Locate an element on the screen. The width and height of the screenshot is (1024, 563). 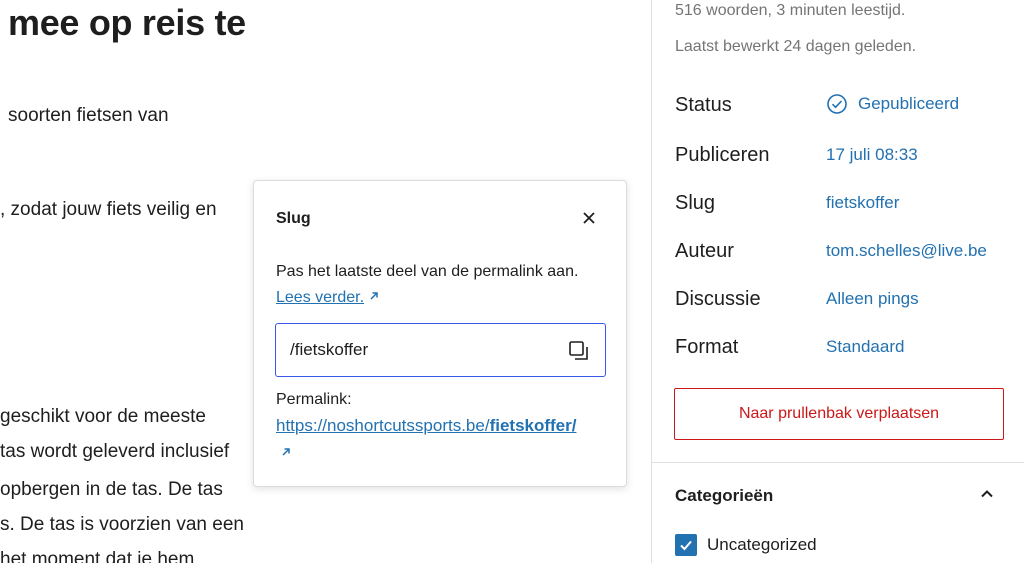
checkmark-icon is located at coordinates (686, 545).